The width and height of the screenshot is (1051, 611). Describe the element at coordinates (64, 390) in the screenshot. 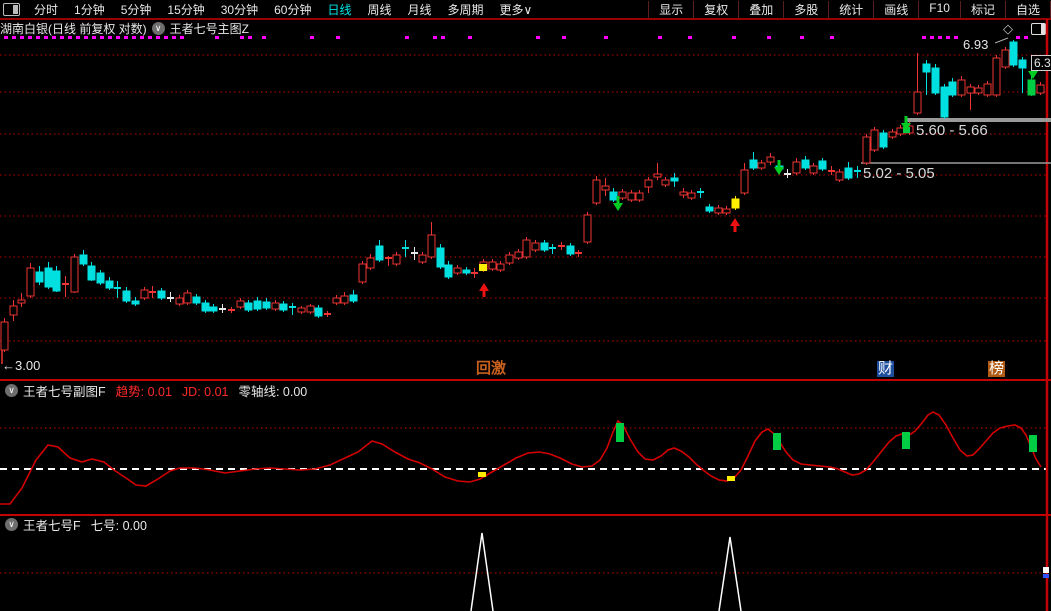

I see `sub1-indicator-name: 王者七号副图F` at that location.